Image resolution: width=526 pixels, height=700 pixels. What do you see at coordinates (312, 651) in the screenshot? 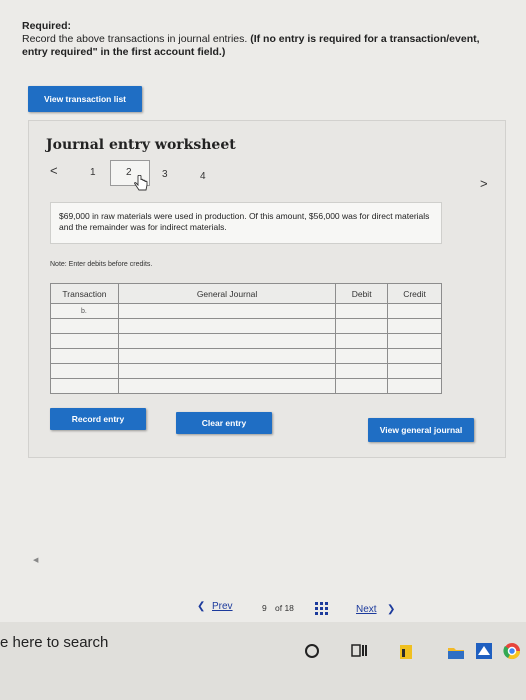
I see `cortana-circle-icon` at bounding box center [312, 651].